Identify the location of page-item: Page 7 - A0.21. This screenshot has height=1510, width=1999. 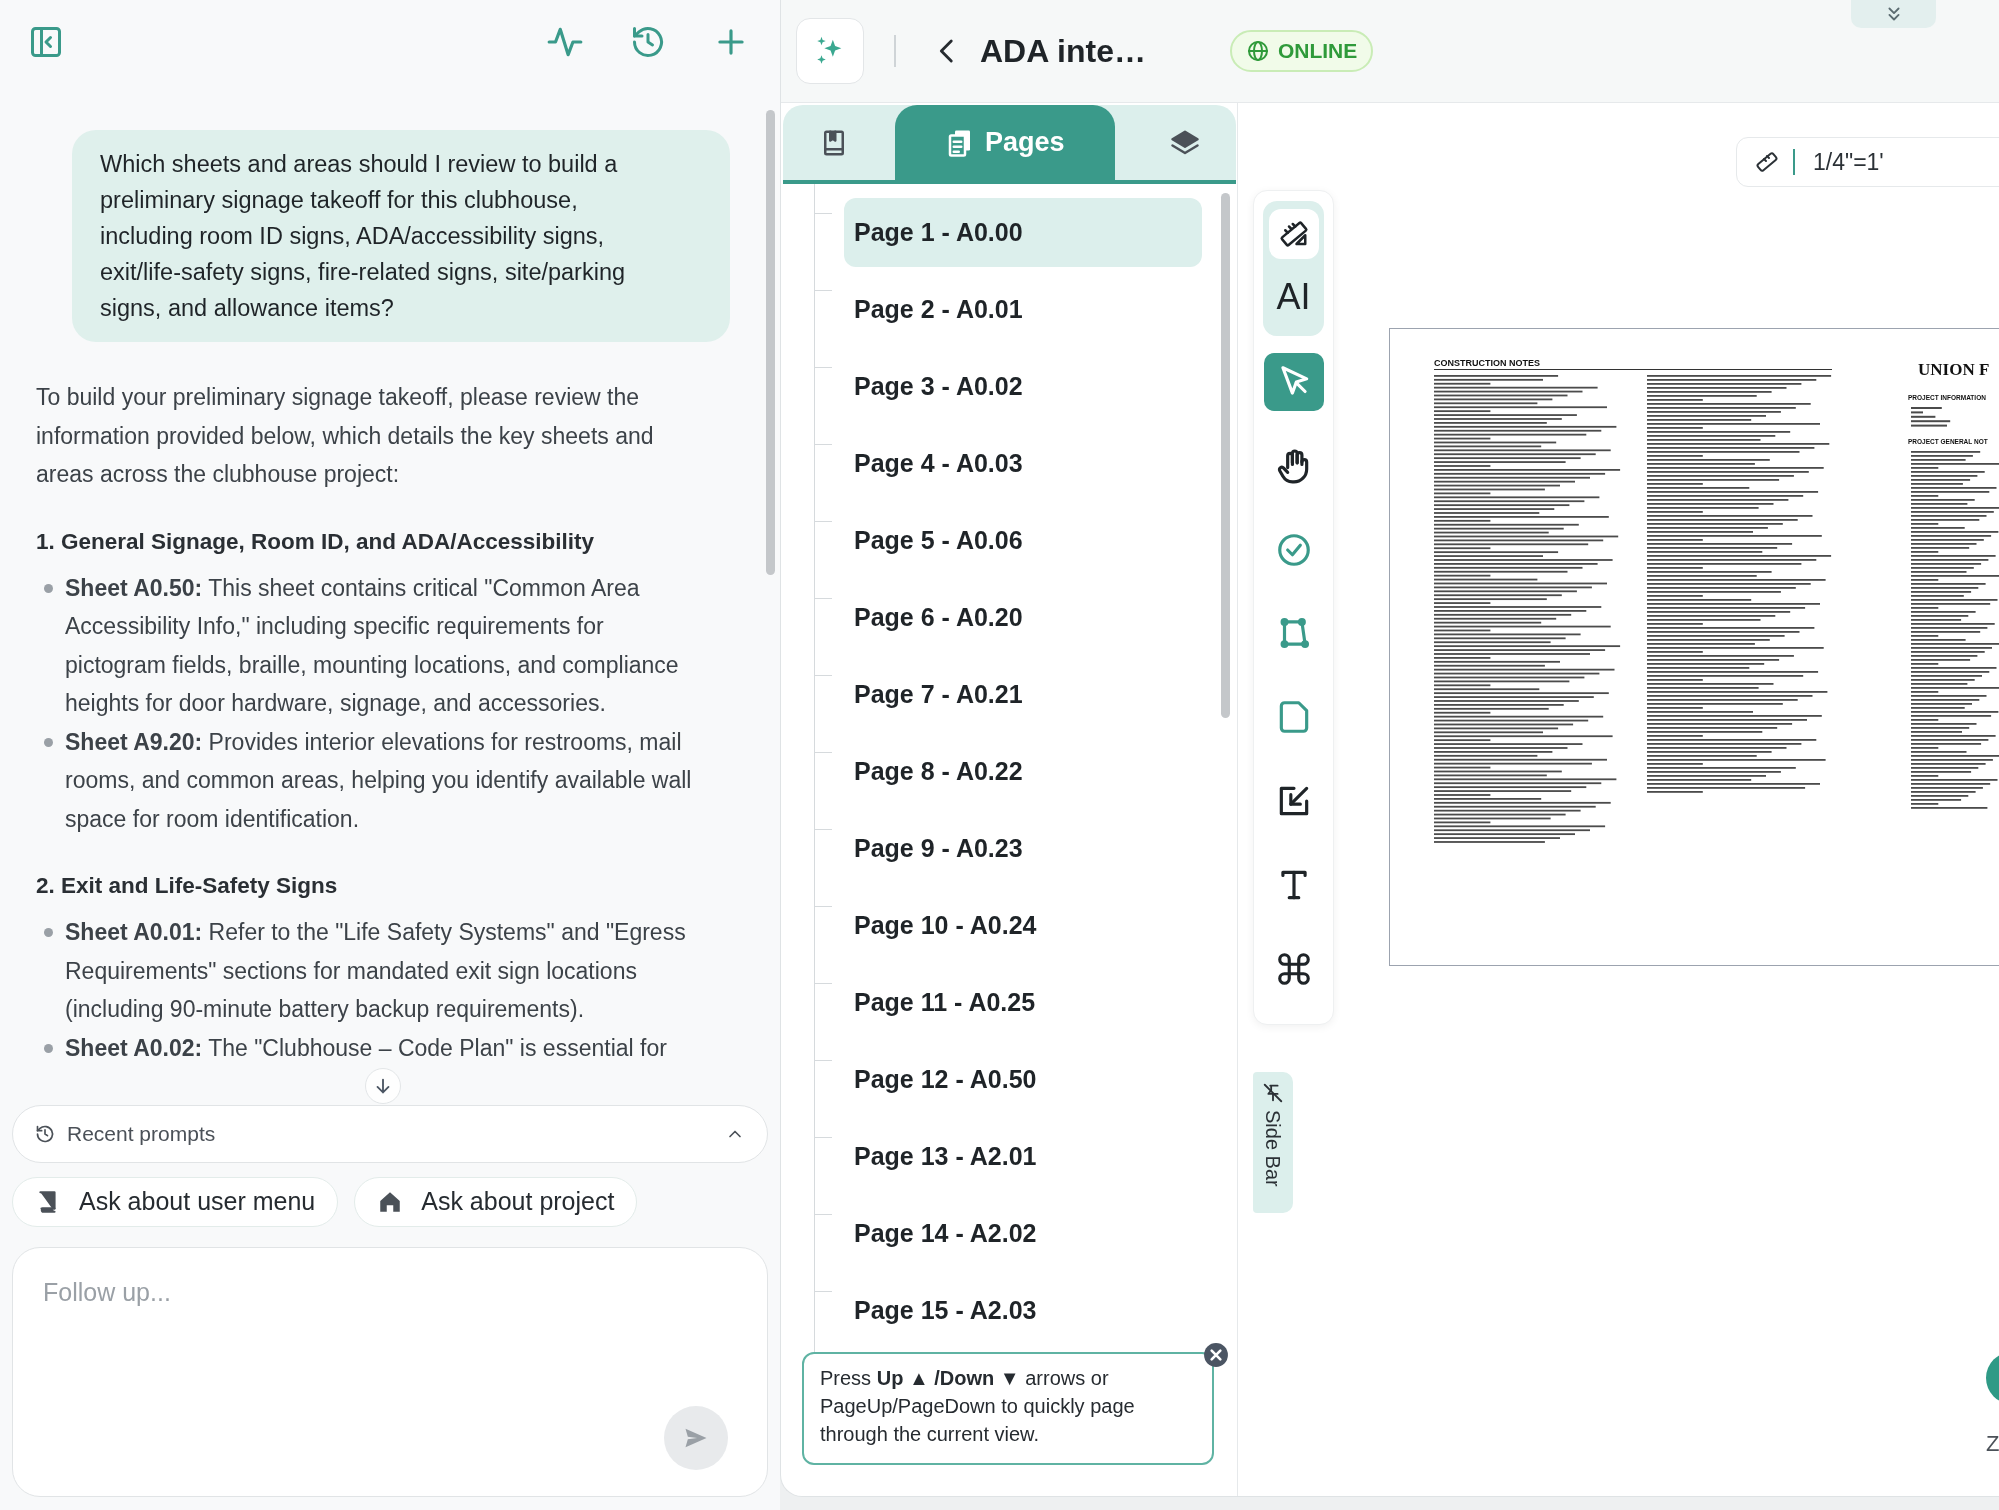
(1023, 694).